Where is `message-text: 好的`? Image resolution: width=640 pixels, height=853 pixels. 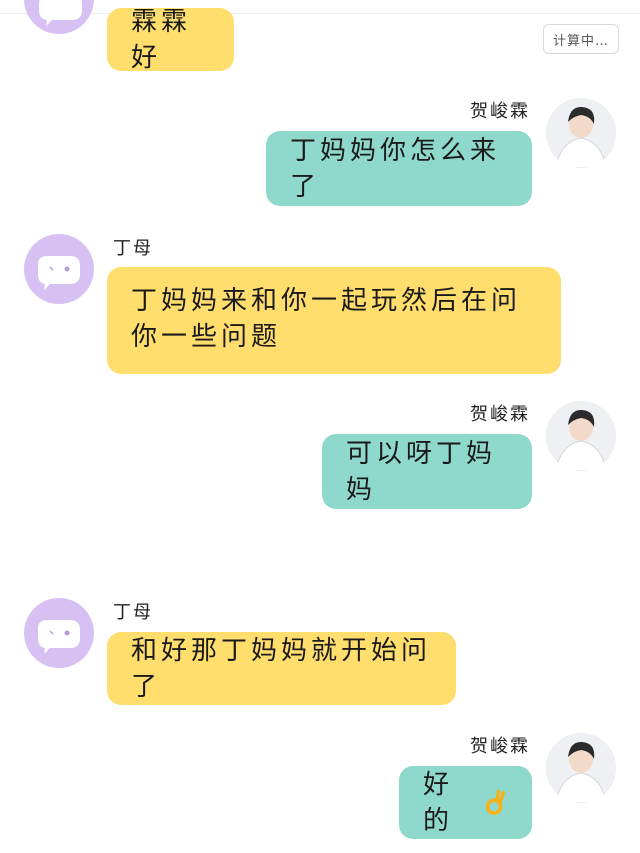 message-text: 好的 is located at coordinates (438, 802).